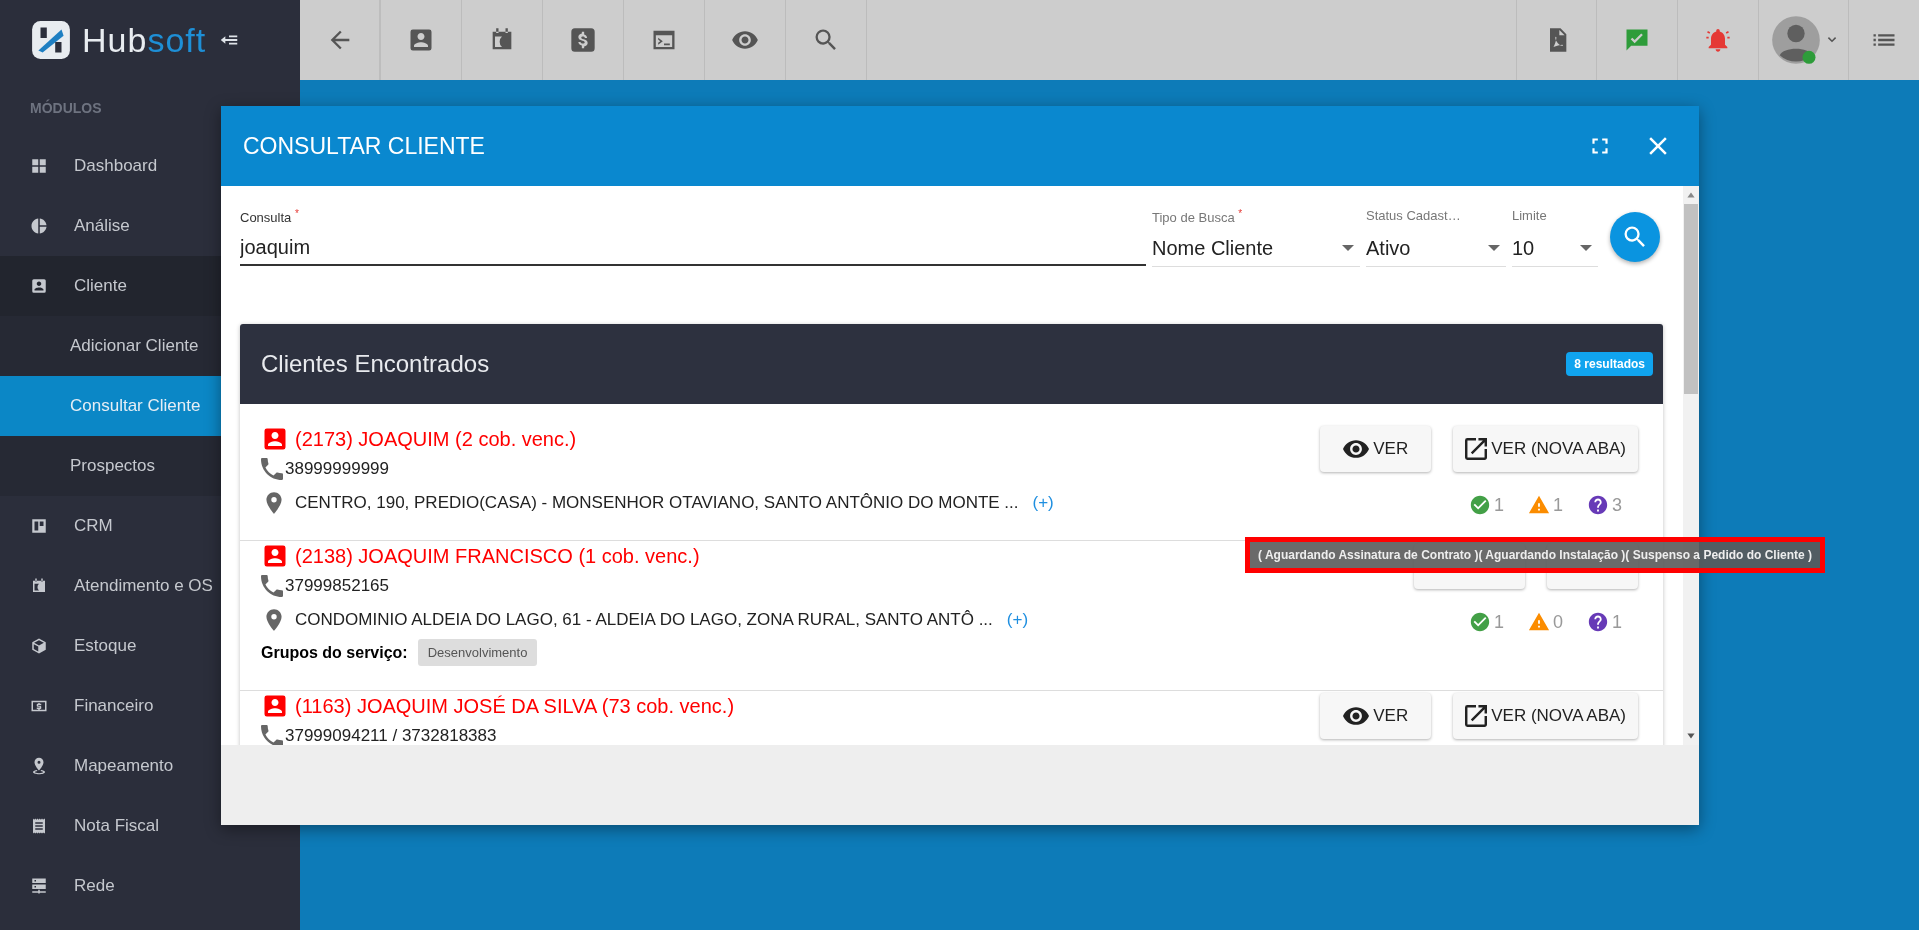  What do you see at coordinates (693, 248) in the screenshot?
I see `query-field: joaquim` at bounding box center [693, 248].